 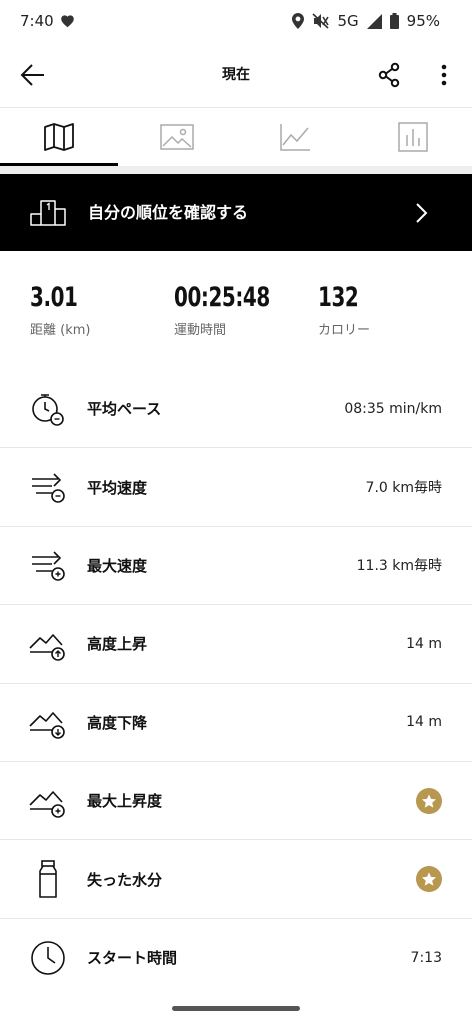 I want to click on metric-value: 7:13, so click(x=426, y=957).